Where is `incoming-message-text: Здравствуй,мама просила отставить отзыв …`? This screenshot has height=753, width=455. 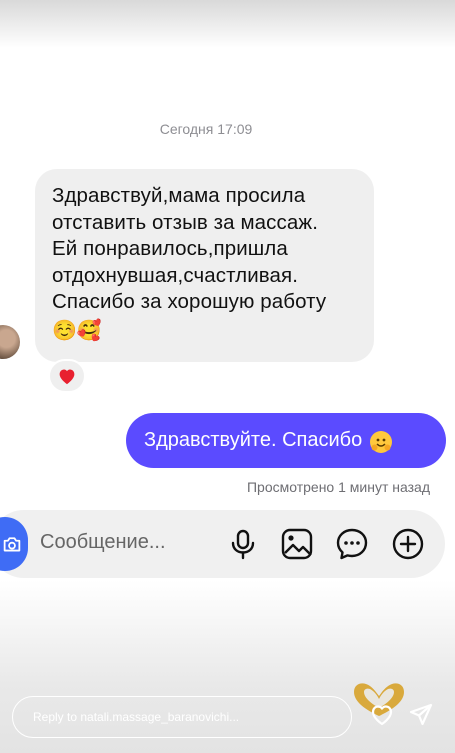 incoming-message-text: Здравствуй,мама просила отставить отзыв … is located at coordinates (189, 248).